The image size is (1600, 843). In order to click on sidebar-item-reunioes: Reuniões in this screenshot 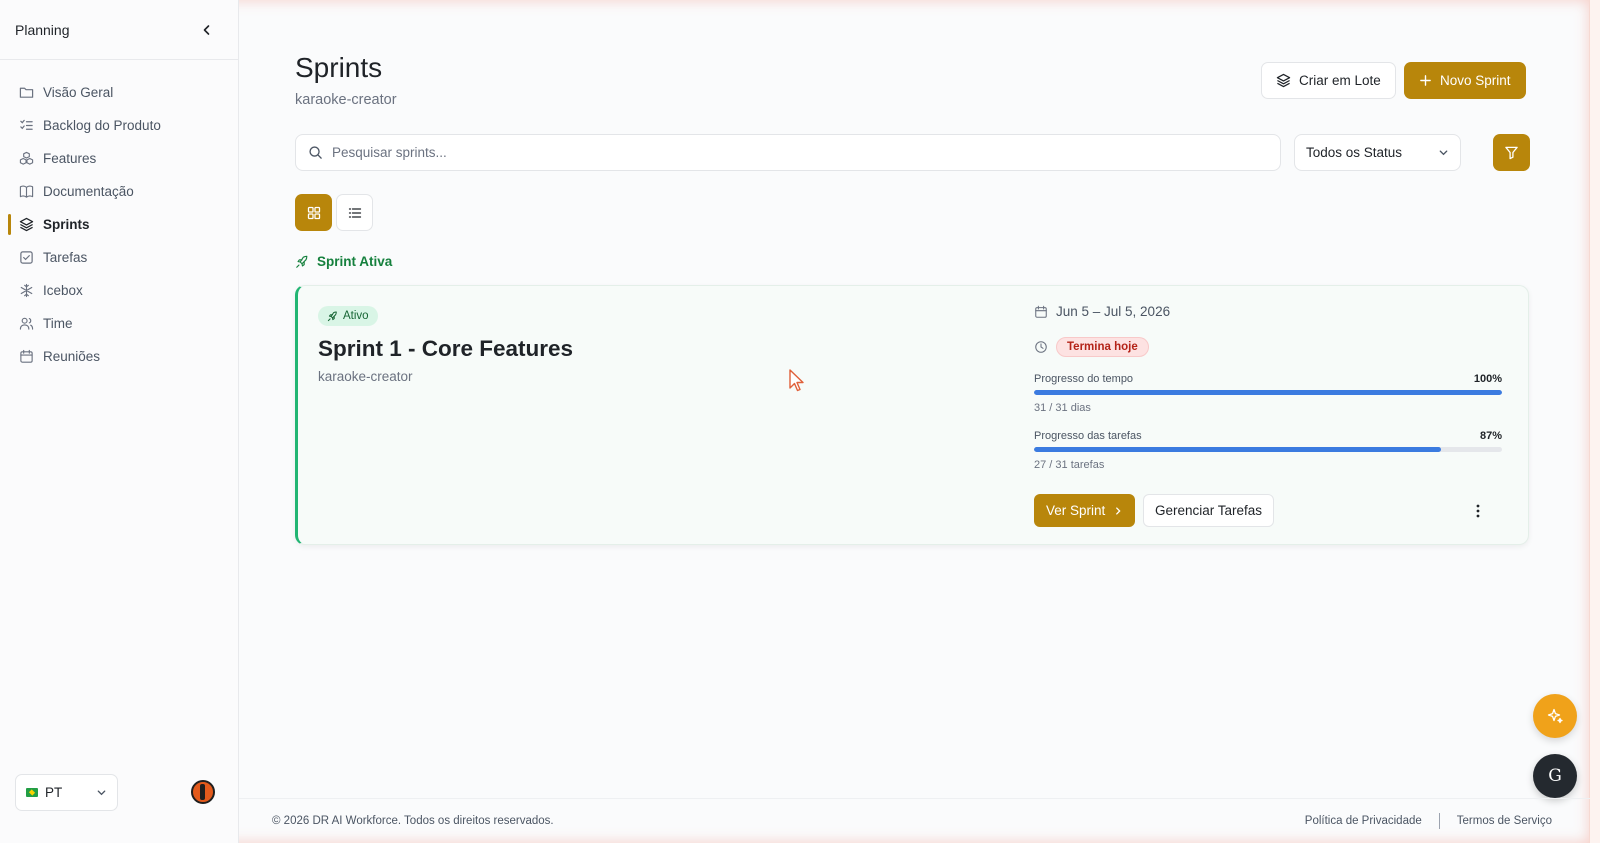, I will do `click(119, 356)`.